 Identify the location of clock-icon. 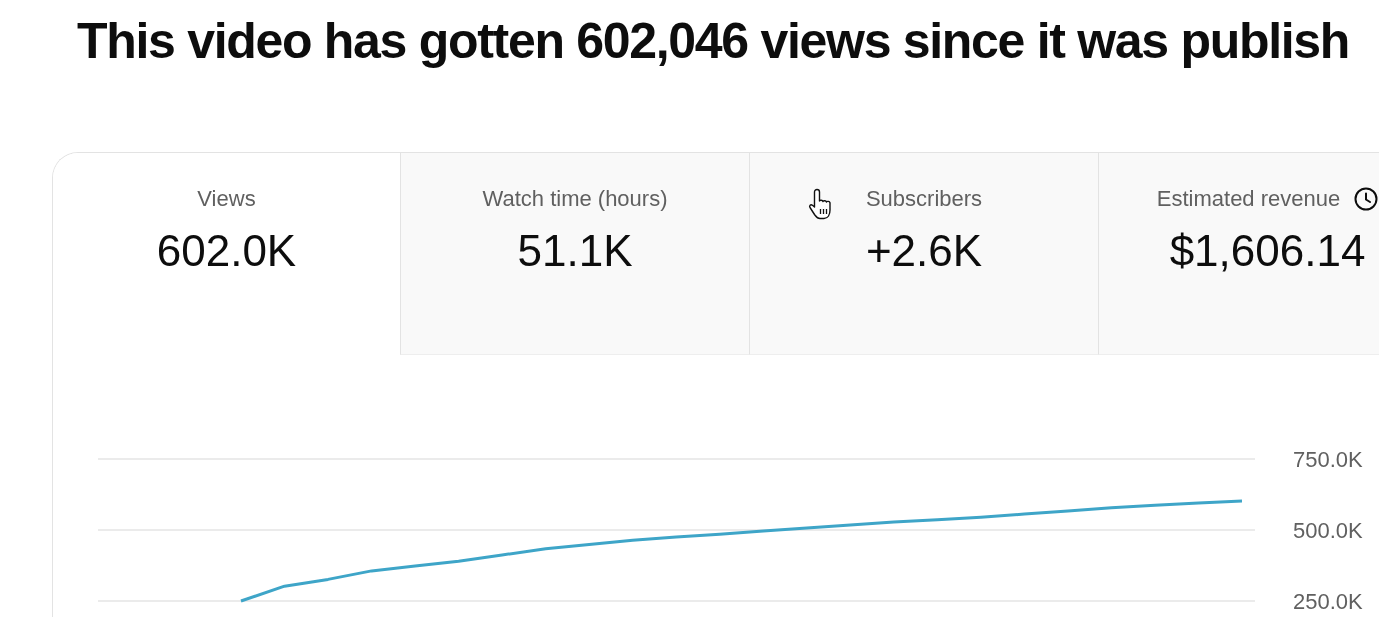
(1366, 199).